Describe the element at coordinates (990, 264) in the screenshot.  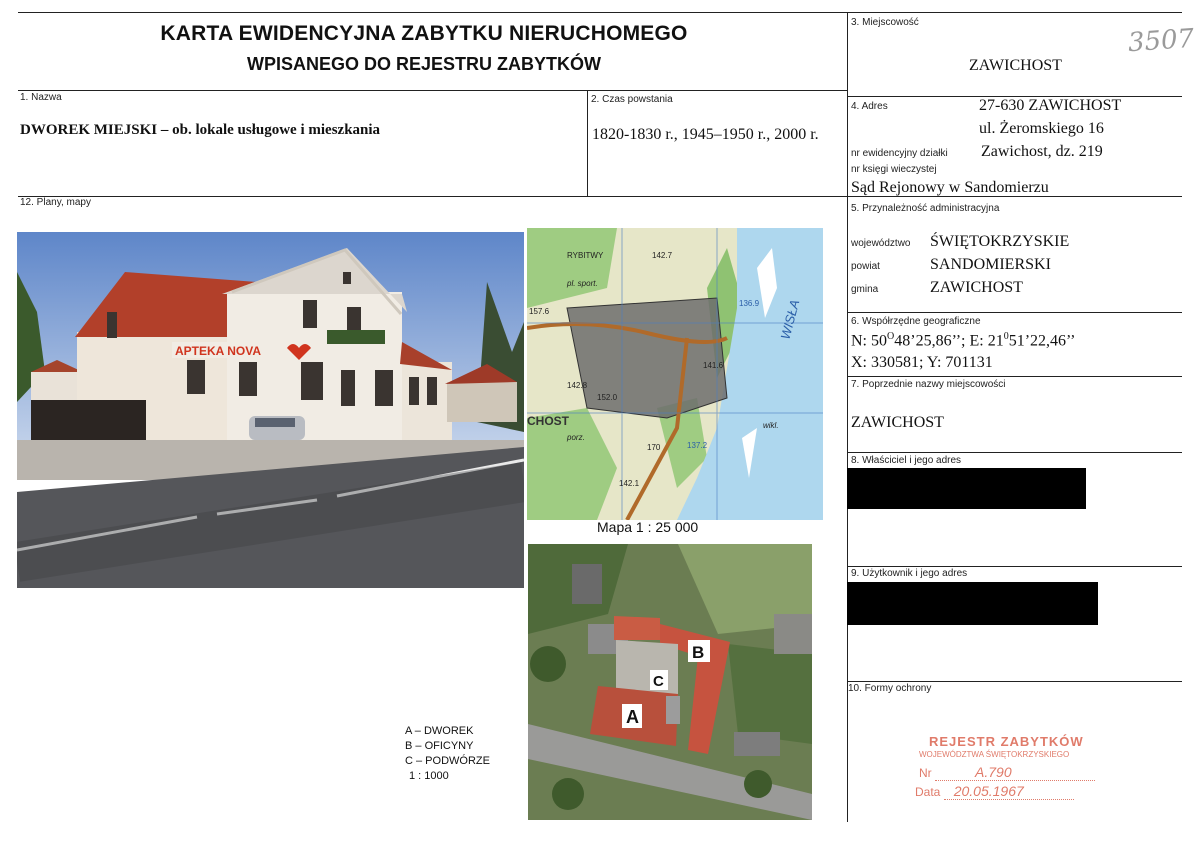
I see `county-value: SANDOMIERSKI` at that location.